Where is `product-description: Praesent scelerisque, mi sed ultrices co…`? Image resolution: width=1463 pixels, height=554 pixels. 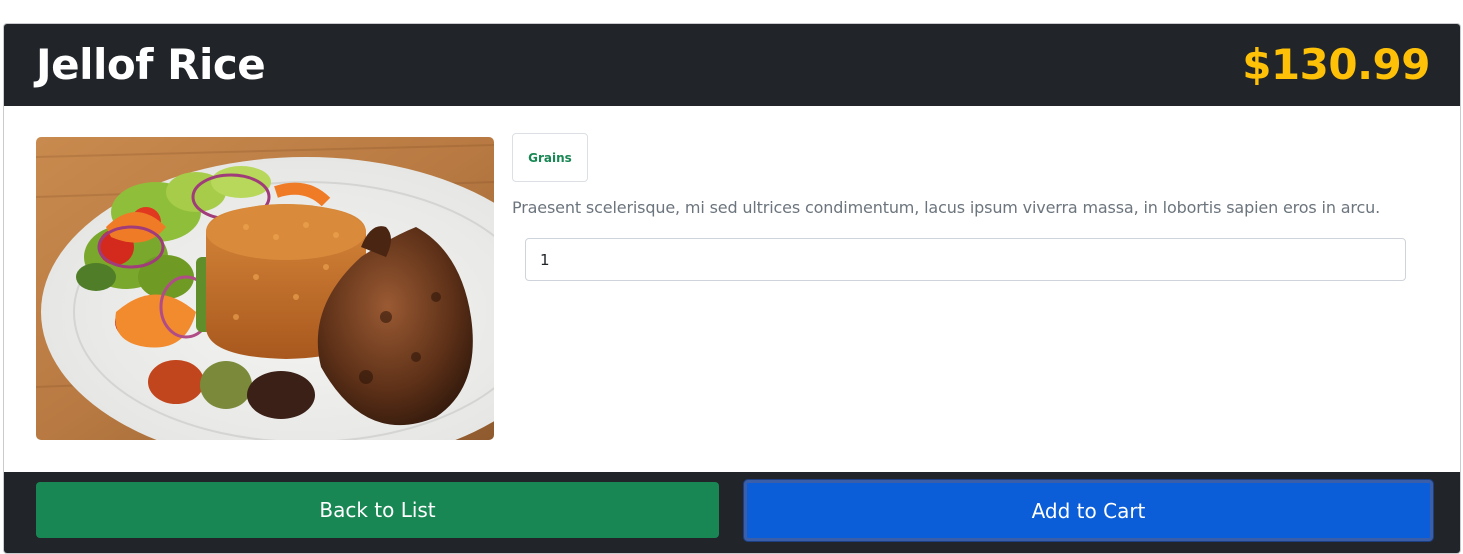 product-description: Praesent scelerisque, mi sed ultrices co… is located at coordinates (946, 207).